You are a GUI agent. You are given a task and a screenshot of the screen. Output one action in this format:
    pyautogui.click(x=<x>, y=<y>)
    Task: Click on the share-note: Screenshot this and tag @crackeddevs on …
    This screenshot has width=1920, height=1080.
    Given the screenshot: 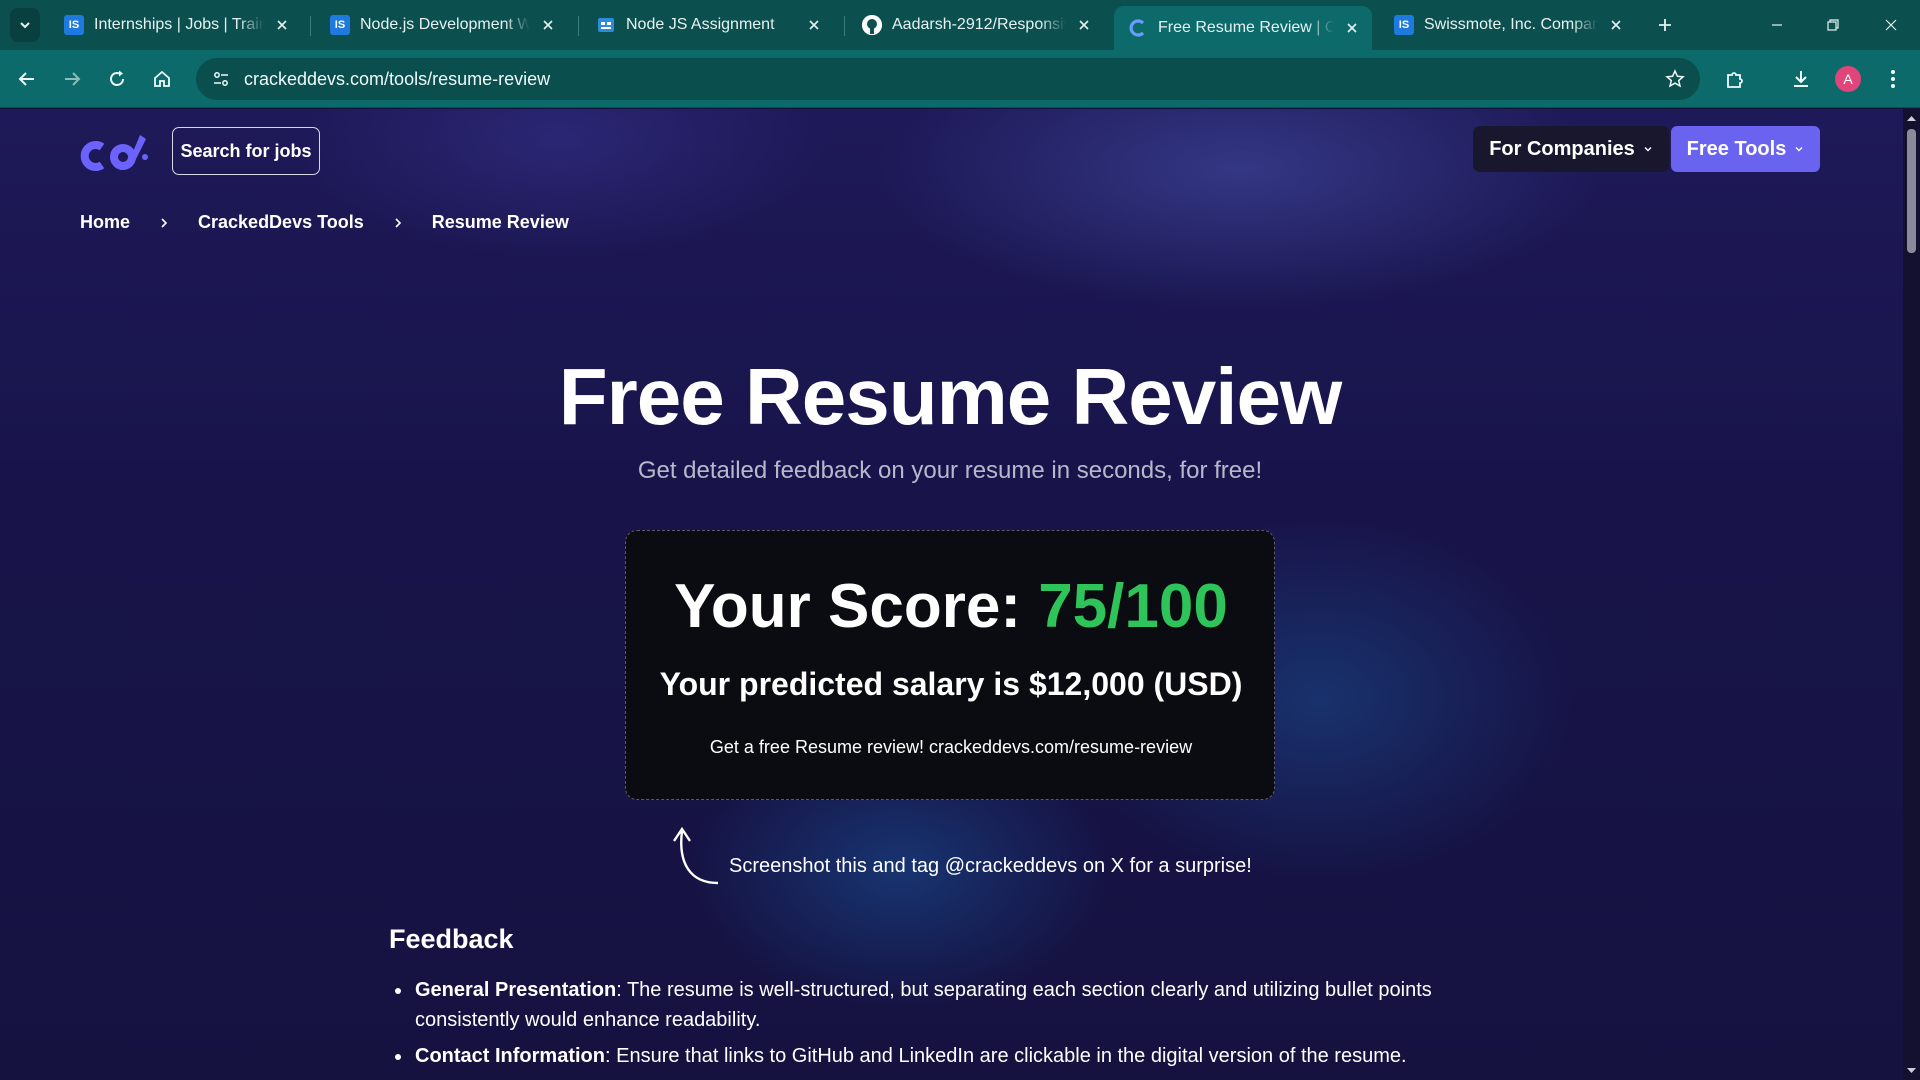 What is the action you would take?
    pyautogui.click(x=990, y=866)
    